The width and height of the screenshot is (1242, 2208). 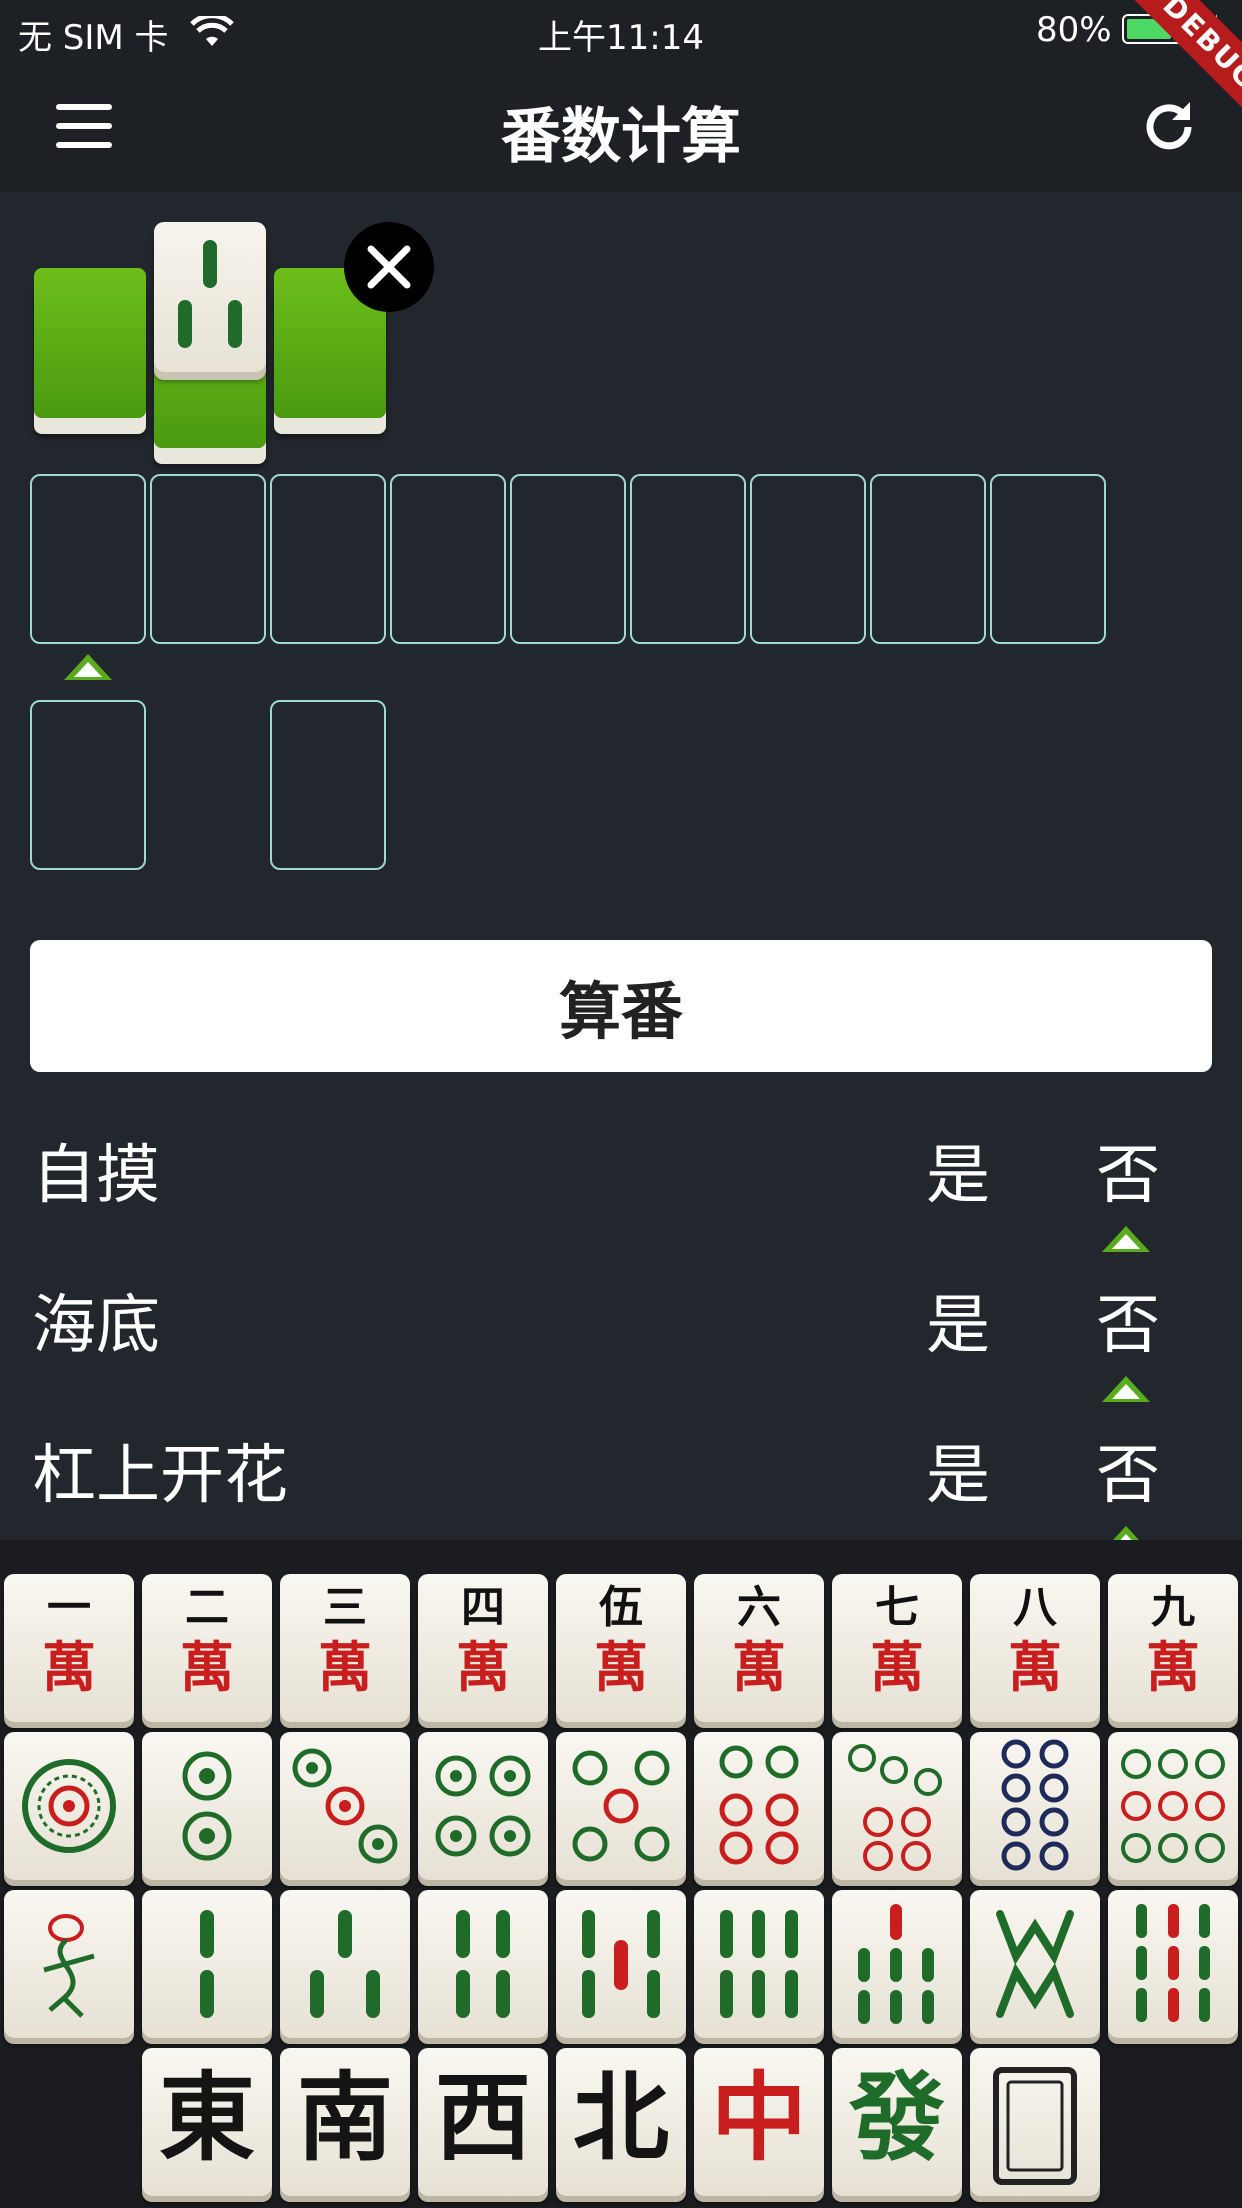 What do you see at coordinates (1128, 1170) in the screenshot?
I see `option-no-zimo: 否` at bounding box center [1128, 1170].